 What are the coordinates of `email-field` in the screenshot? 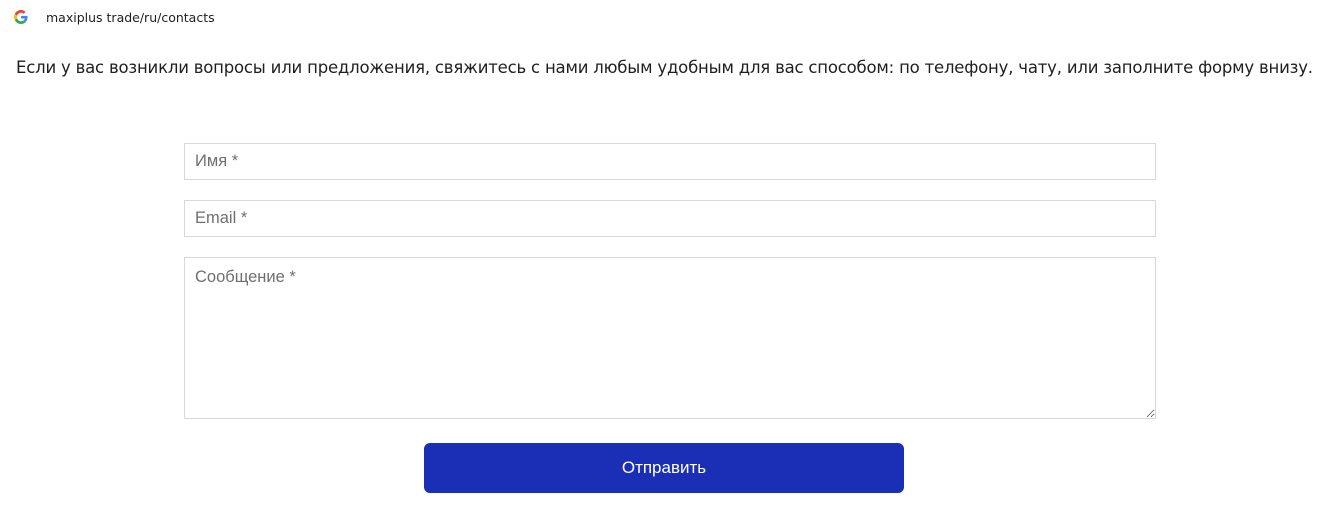 It's located at (670, 218).